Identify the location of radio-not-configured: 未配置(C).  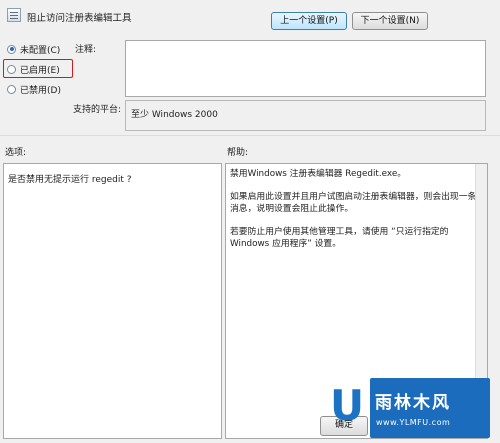
(33, 49).